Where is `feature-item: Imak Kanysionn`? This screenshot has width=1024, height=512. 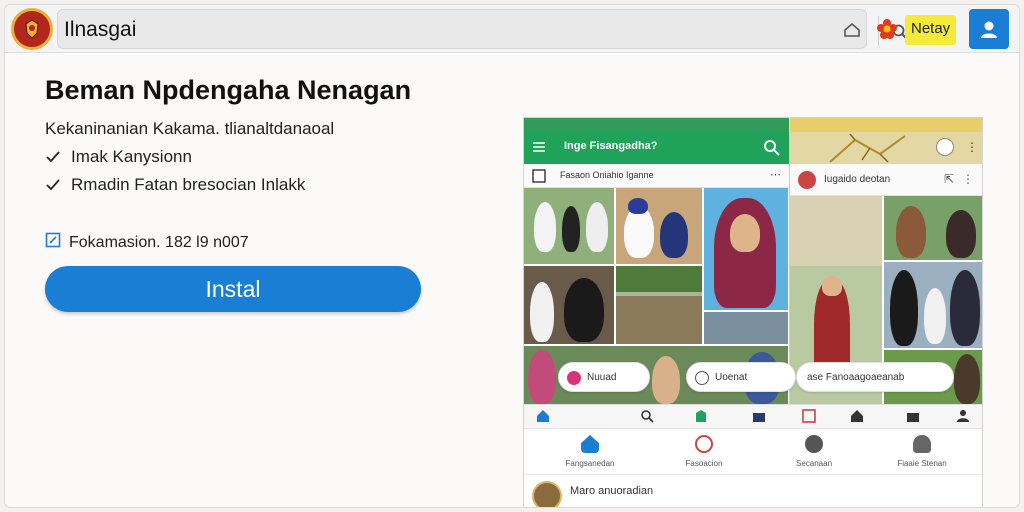 feature-item: Imak Kanysionn is located at coordinates (118, 157).